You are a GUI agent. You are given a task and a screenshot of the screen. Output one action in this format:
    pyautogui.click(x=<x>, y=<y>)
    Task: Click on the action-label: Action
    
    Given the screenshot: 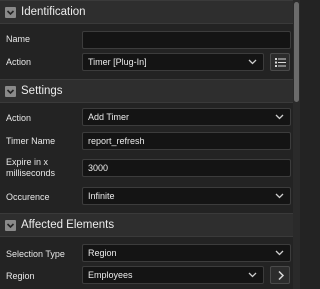 What is the action you would take?
    pyautogui.click(x=19, y=62)
    